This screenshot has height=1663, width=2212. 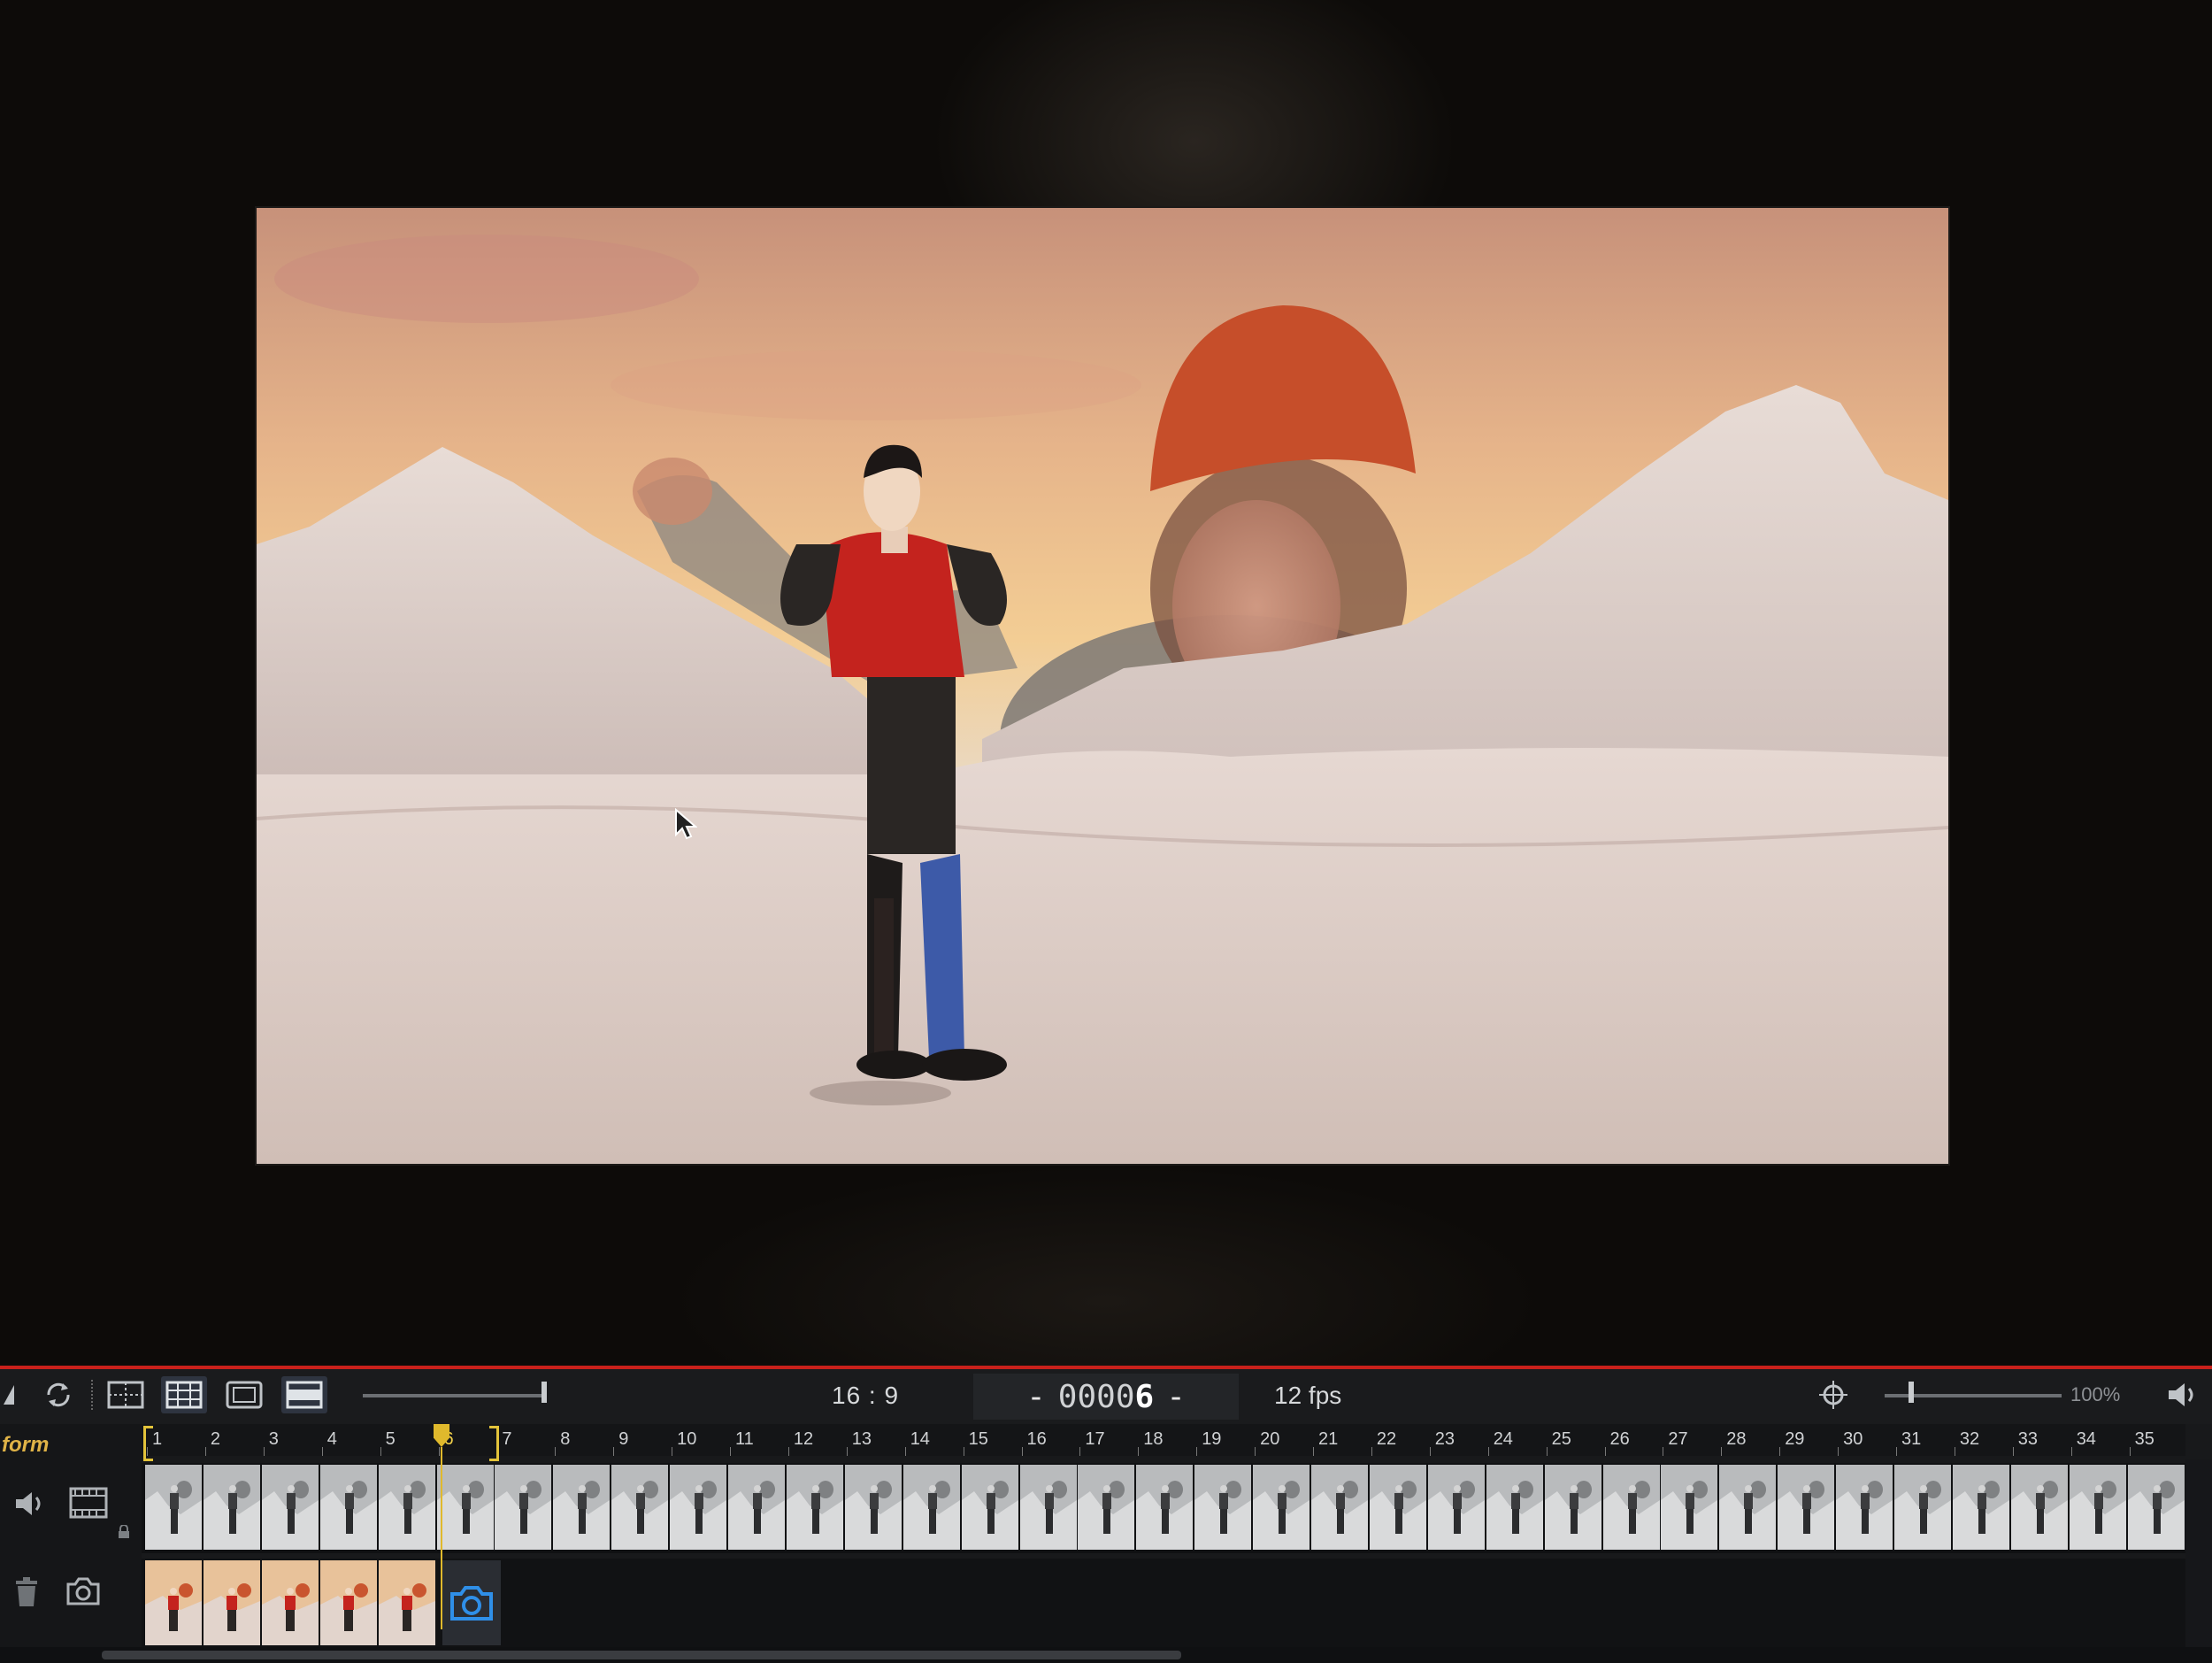 I want to click on frame-number-label: 11, so click(x=745, y=1439).